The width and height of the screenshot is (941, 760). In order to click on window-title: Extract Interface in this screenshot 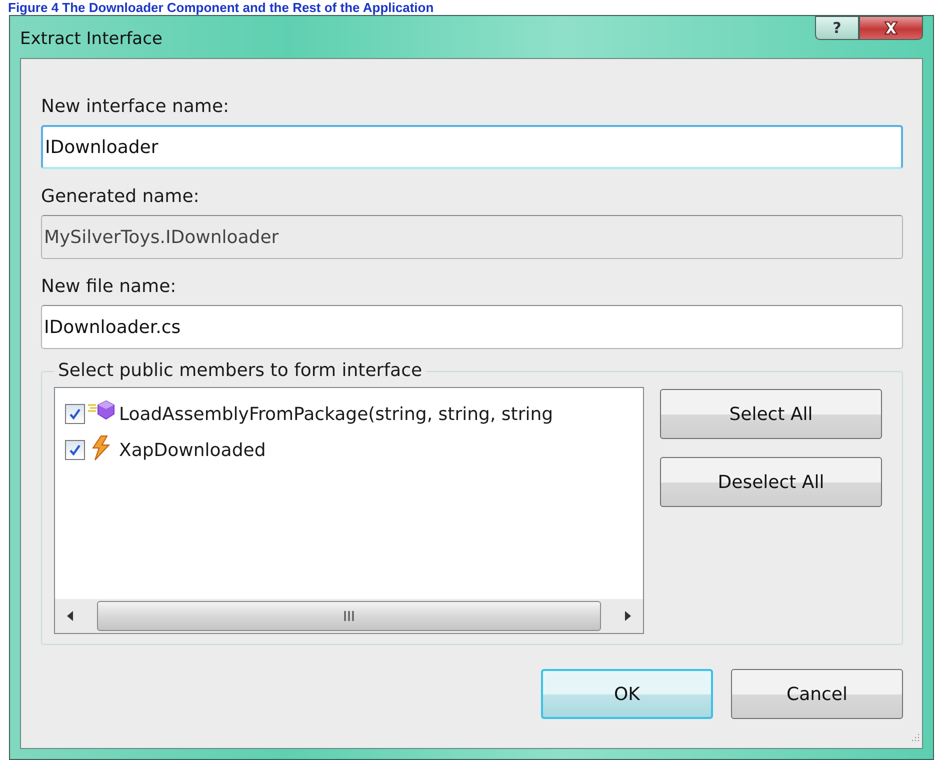, I will do `click(91, 39)`.